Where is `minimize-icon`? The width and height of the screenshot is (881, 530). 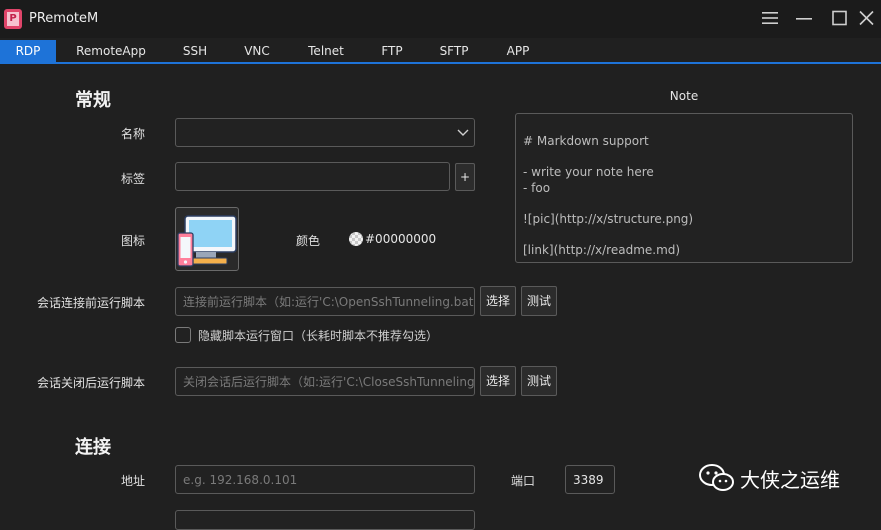
minimize-icon is located at coordinates (804, 19).